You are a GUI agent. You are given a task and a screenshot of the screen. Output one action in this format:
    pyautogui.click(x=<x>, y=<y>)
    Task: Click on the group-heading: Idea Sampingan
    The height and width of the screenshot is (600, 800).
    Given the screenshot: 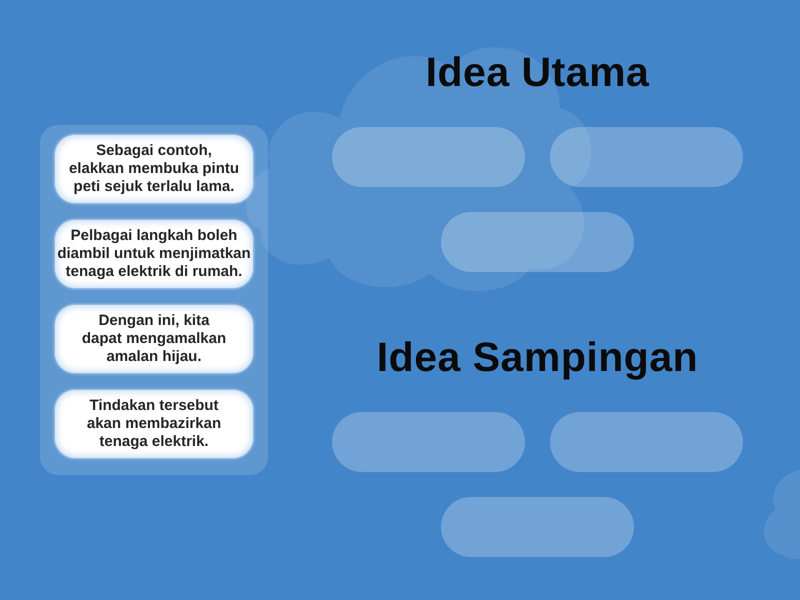 What is the action you would take?
    pyautogui.click(x=537, y=357)
    